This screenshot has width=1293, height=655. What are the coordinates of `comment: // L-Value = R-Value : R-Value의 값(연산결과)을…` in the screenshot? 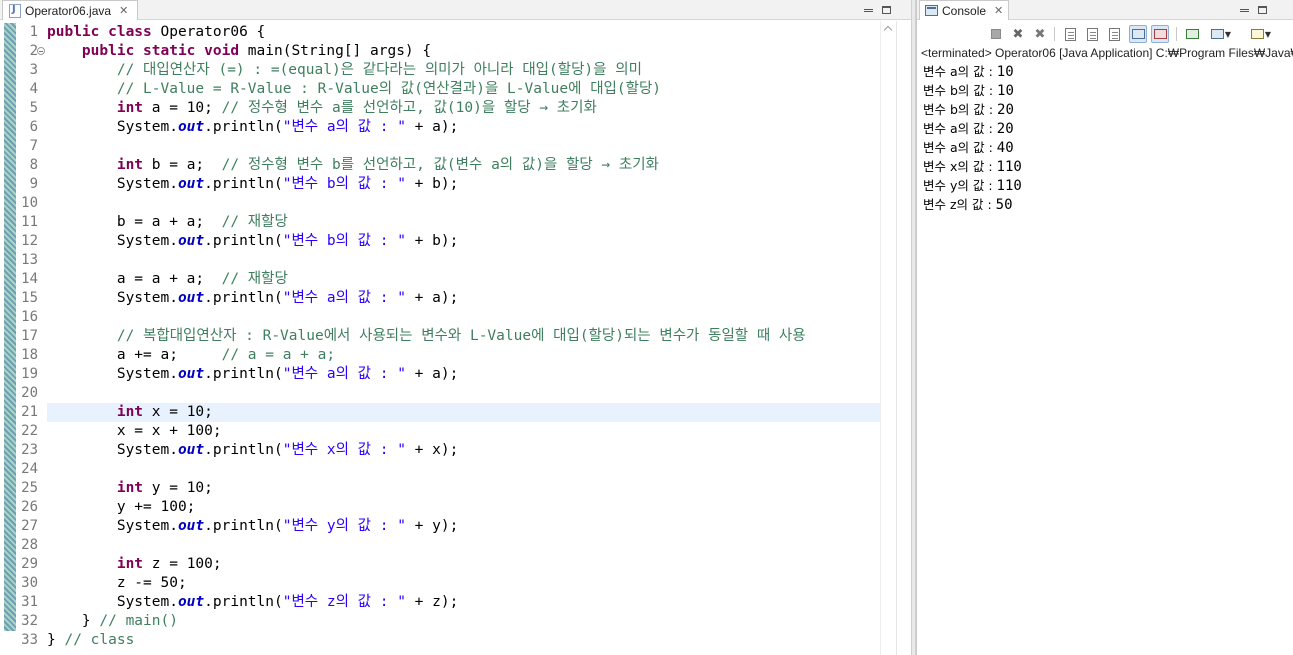 It's located at (389, 89).